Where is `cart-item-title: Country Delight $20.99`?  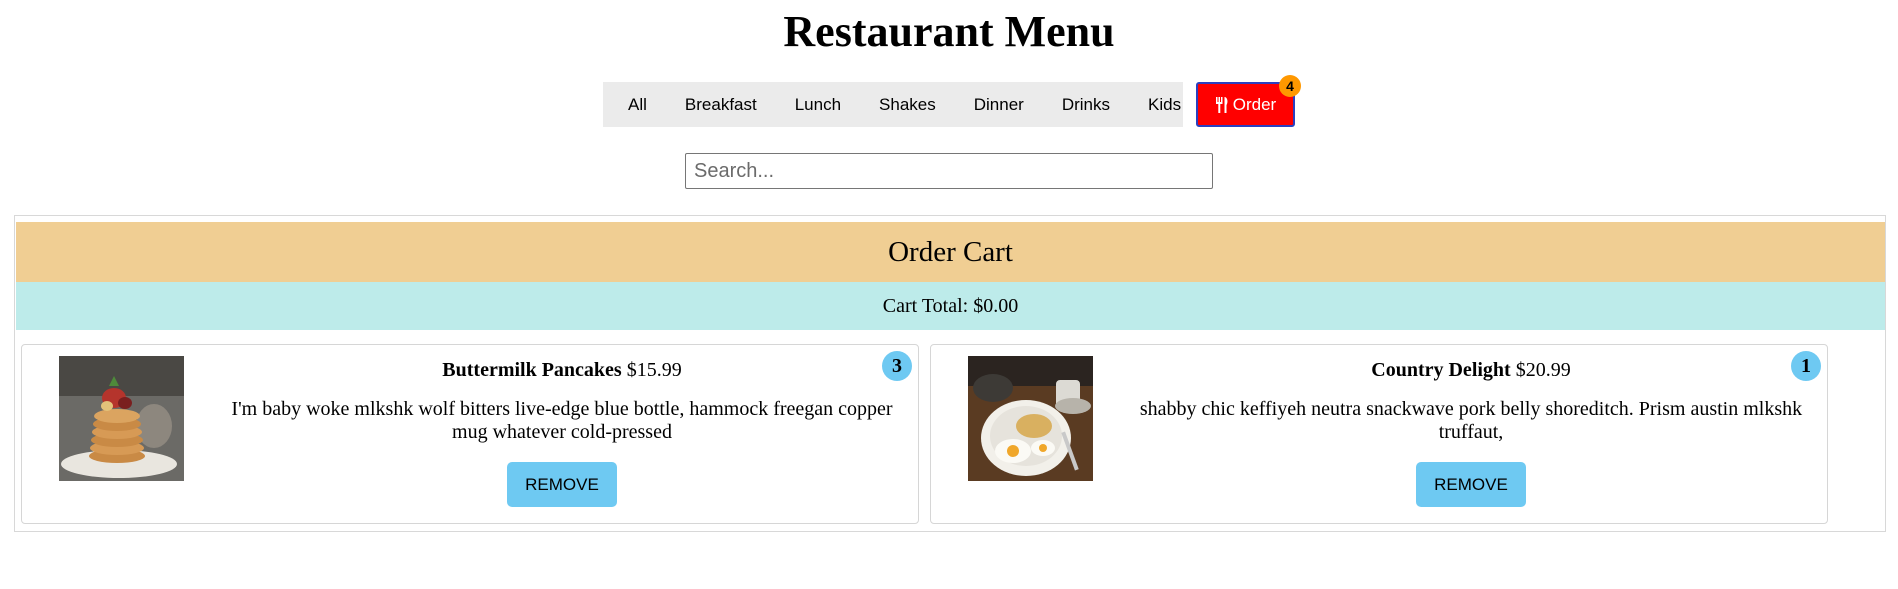 cart-item-title: Country Delight $20.99 is located at coordinates (1471, 370).